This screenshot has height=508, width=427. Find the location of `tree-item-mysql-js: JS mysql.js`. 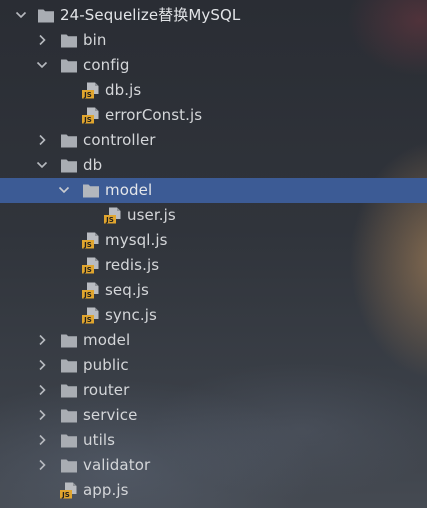

tree-item-mysql-js: JS mysql.js is located at coordinates (213, 240).